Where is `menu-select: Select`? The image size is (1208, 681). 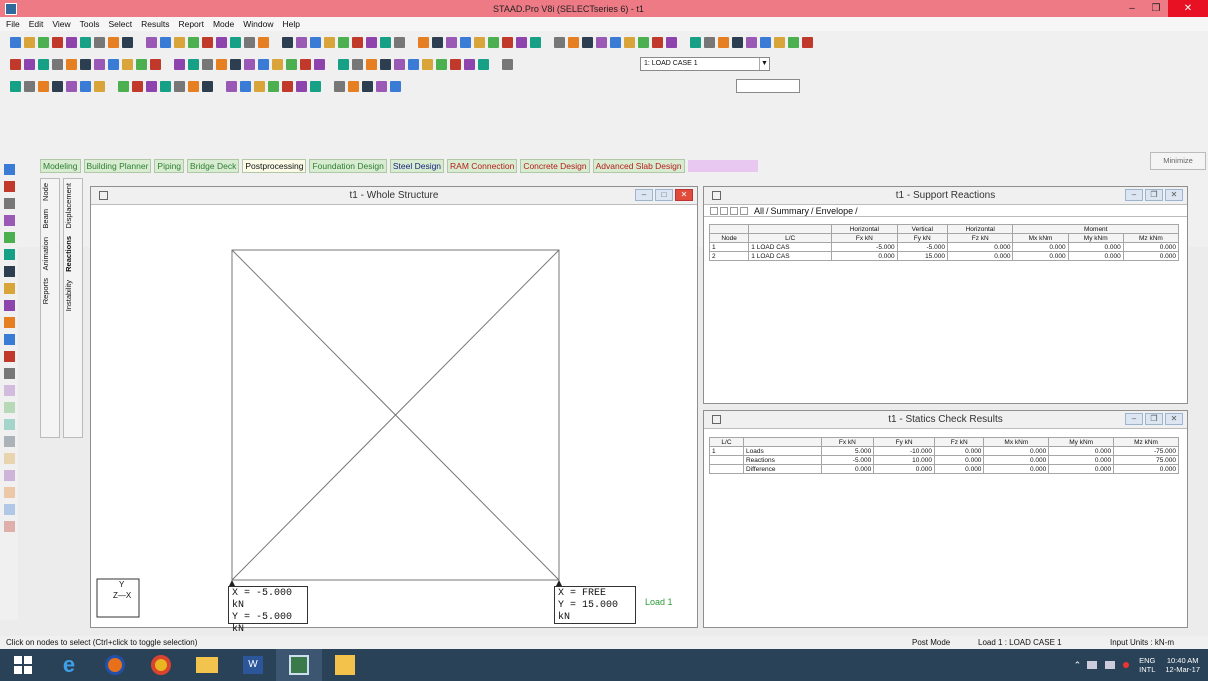
menu-select: Select is located at coordinates (120, 24).